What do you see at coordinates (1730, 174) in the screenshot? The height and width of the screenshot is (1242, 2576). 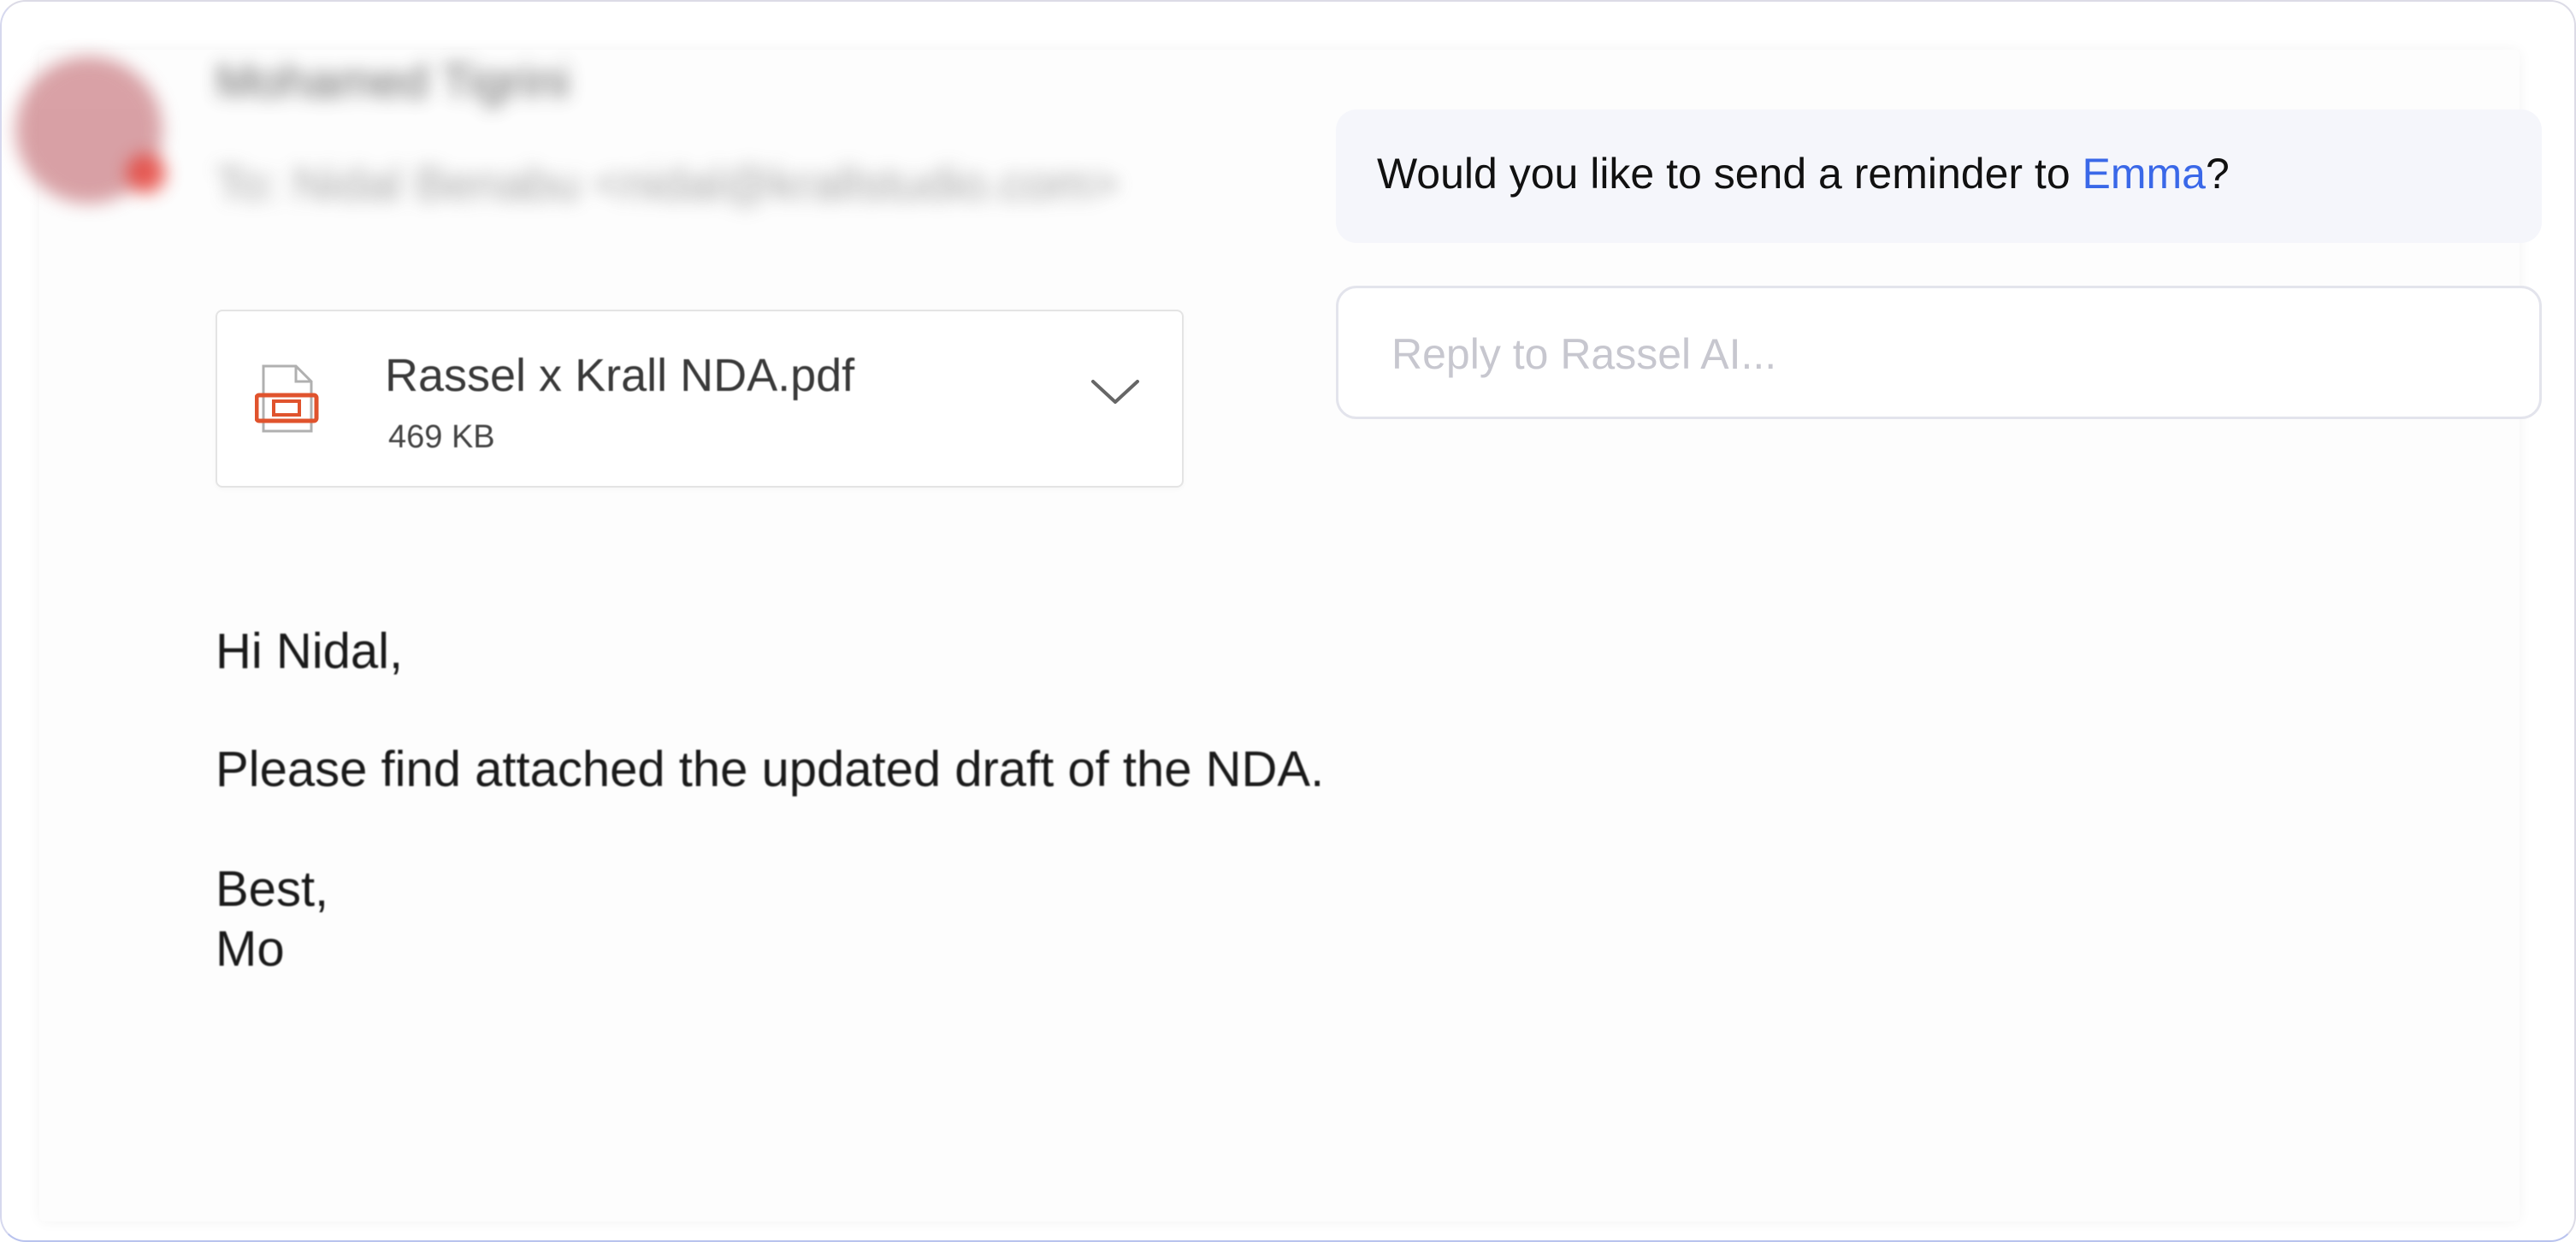 I see `assistant-message-prefix: Would you like to send a reminder to` at bounding box center [1730, 174].